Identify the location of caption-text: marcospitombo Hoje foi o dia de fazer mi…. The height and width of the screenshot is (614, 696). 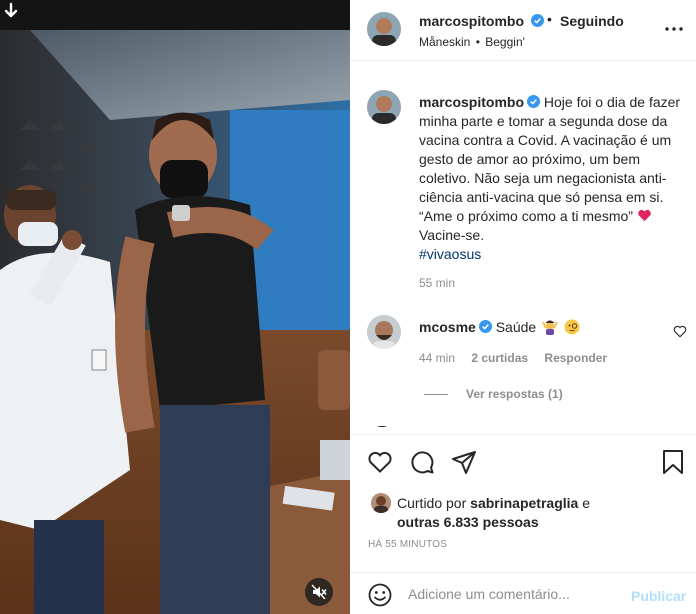
(550, 178).